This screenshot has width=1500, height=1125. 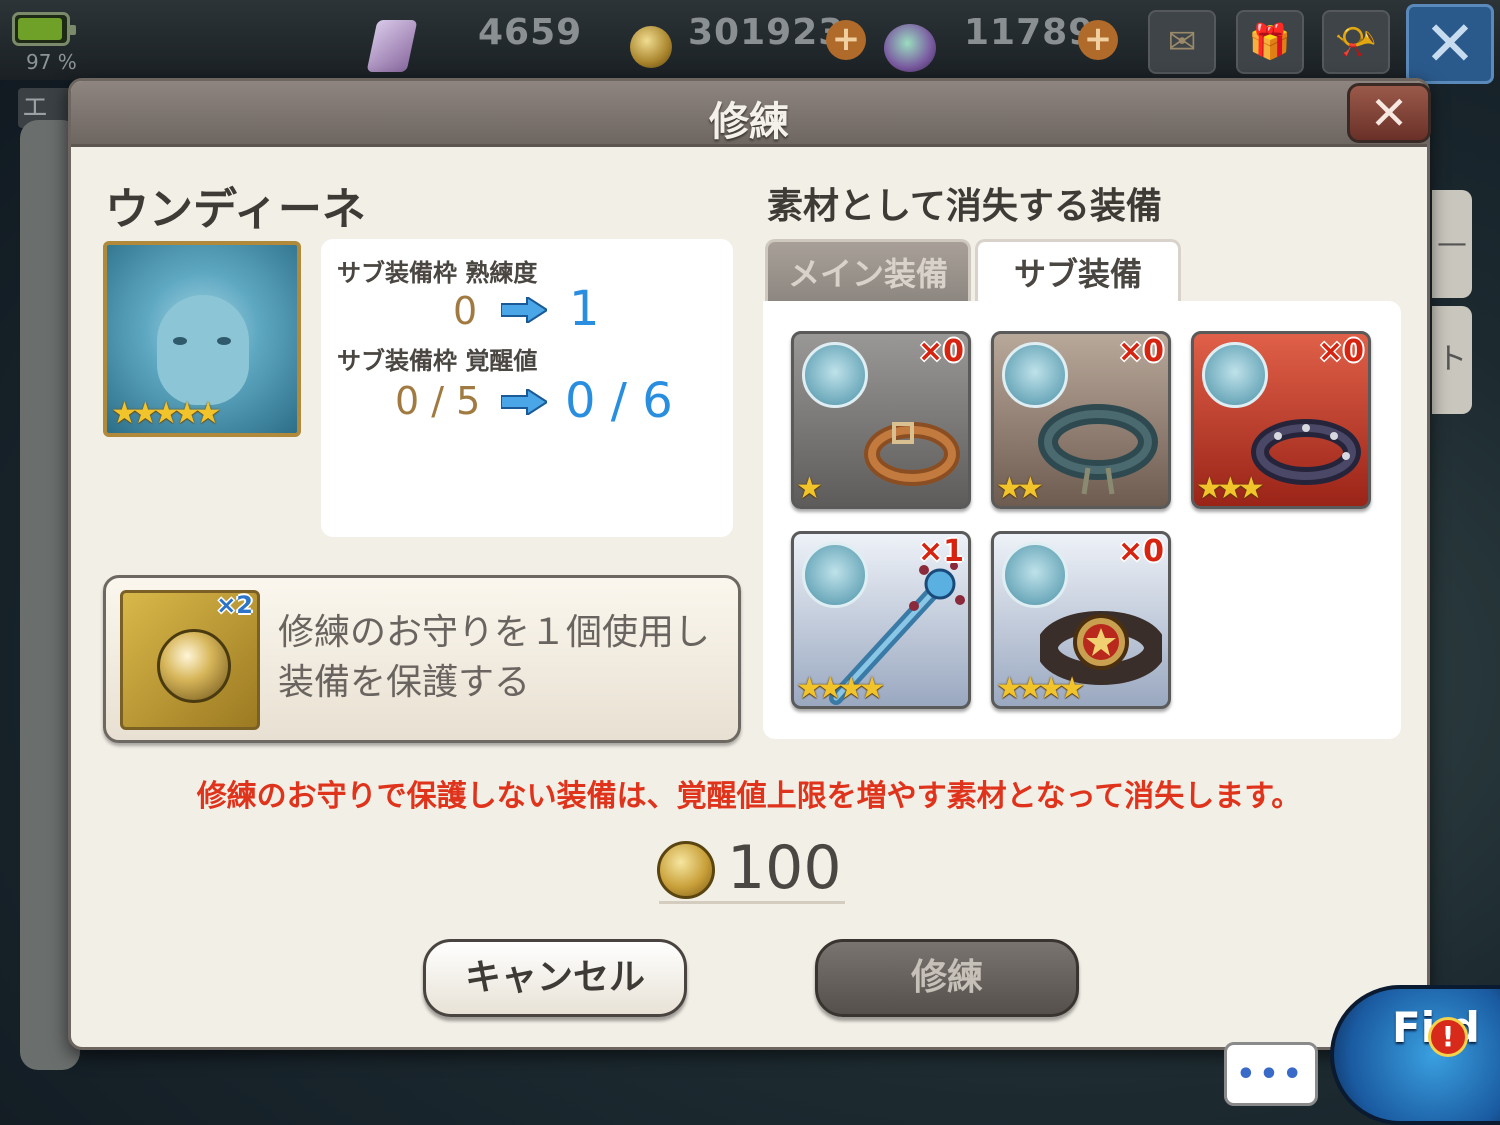 I want to click on dialog-header: 修練, so click(x=749, y=114).